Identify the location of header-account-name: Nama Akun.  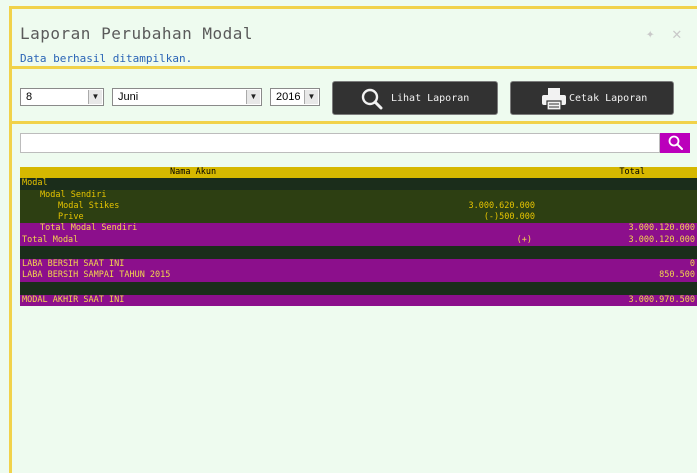
(193, 172).